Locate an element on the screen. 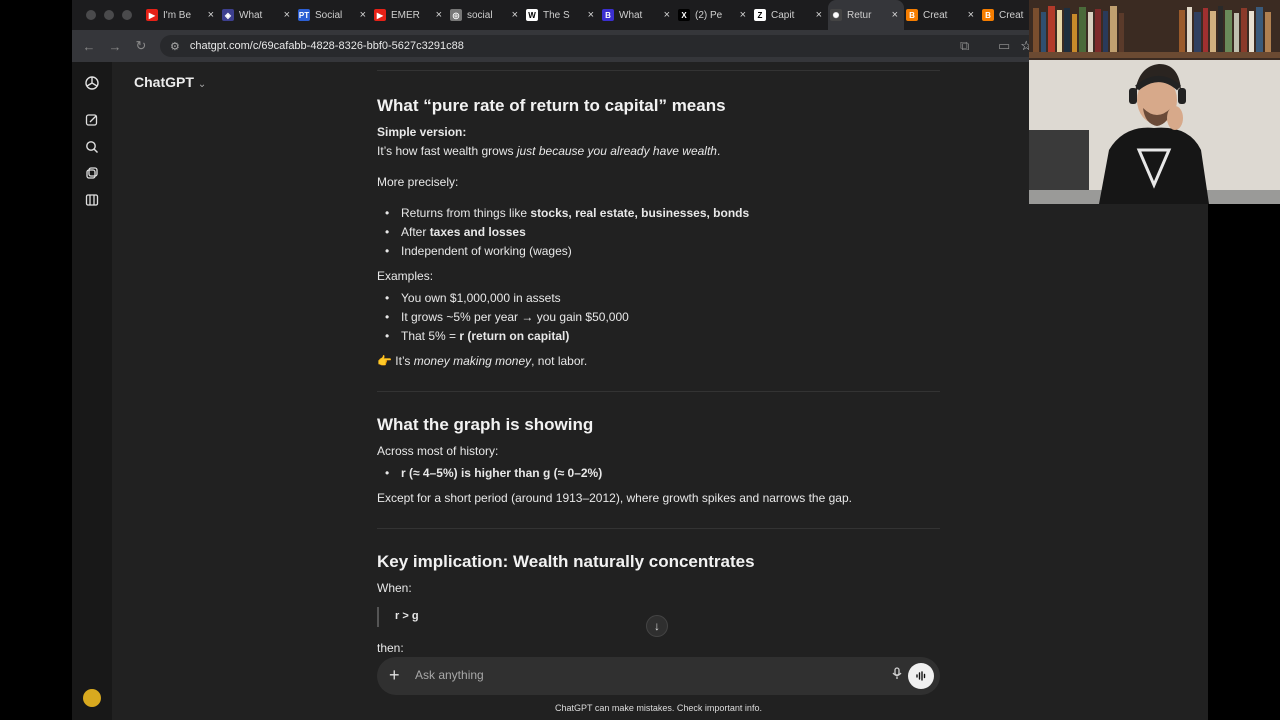  tab-title: Creat is located at coordinates (935, 15).